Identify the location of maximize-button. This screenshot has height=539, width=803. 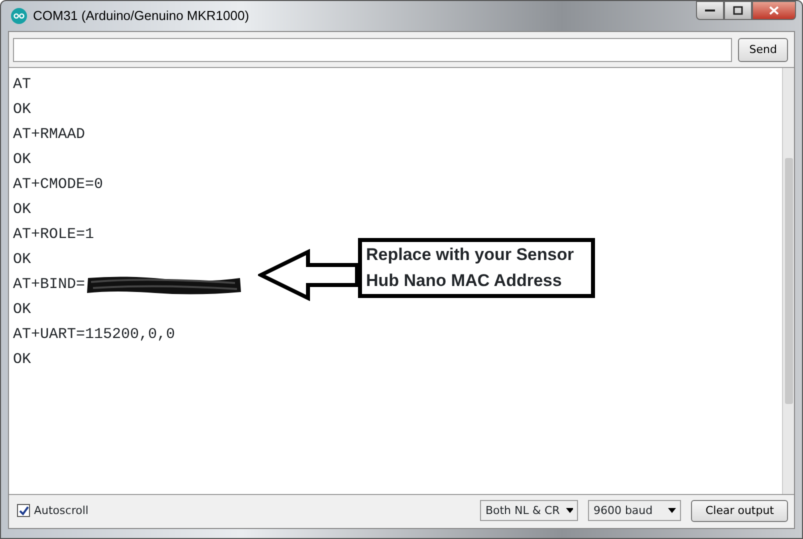
(738, 10).